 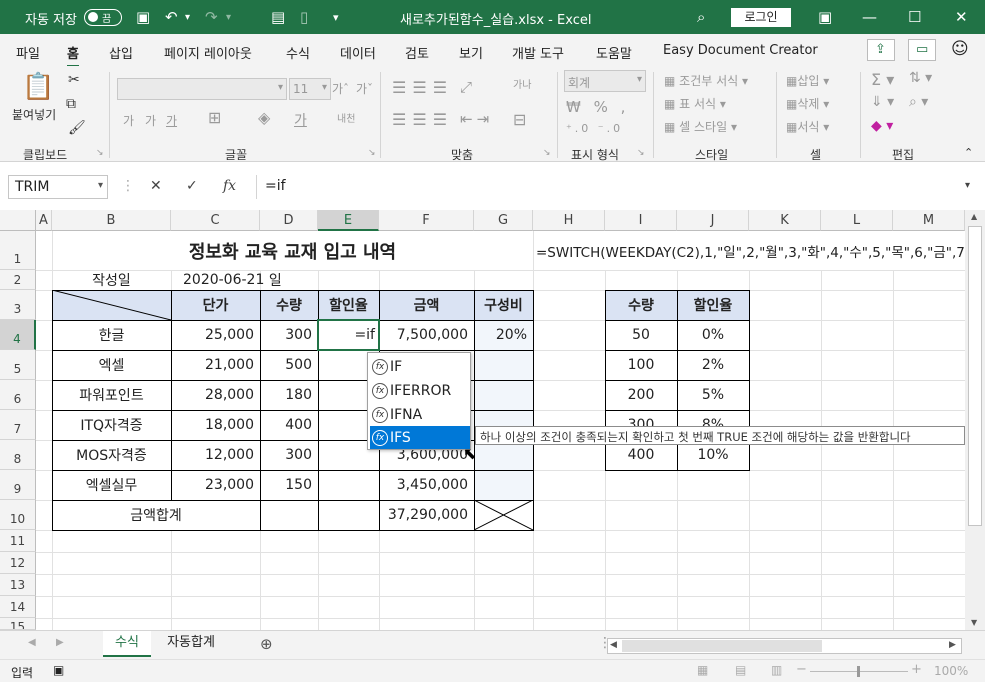 I want to click on horizontal-scrollbar: ◀ ▶, so click(x=784, y=646).